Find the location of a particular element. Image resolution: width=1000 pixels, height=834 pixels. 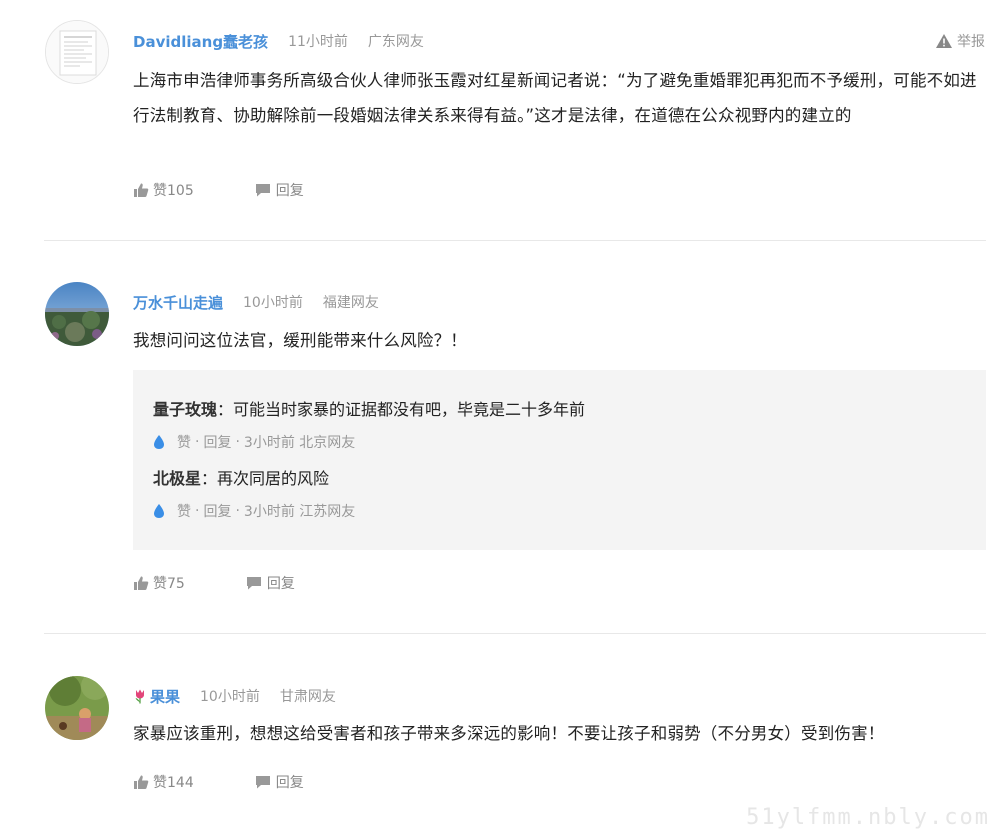

comment-time: 11小时前 is located at coordinates (318, 42).